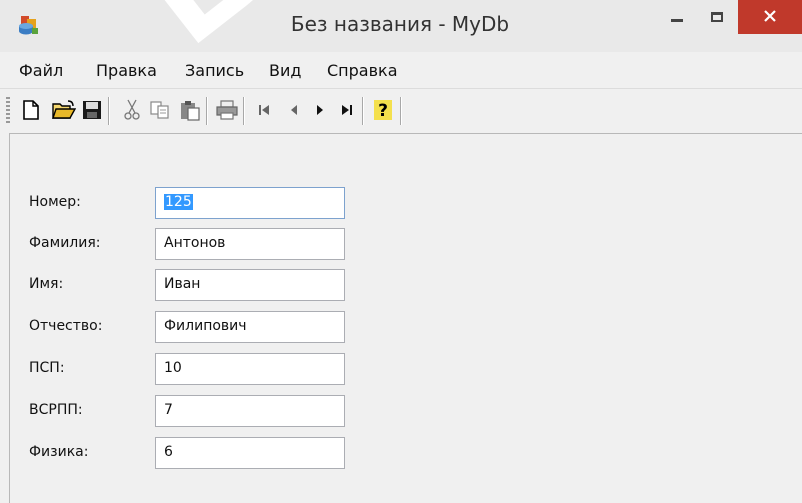 The width and height of the screenshot is (802, 503). I want to click on psp-field: 10, so click(250, 369).